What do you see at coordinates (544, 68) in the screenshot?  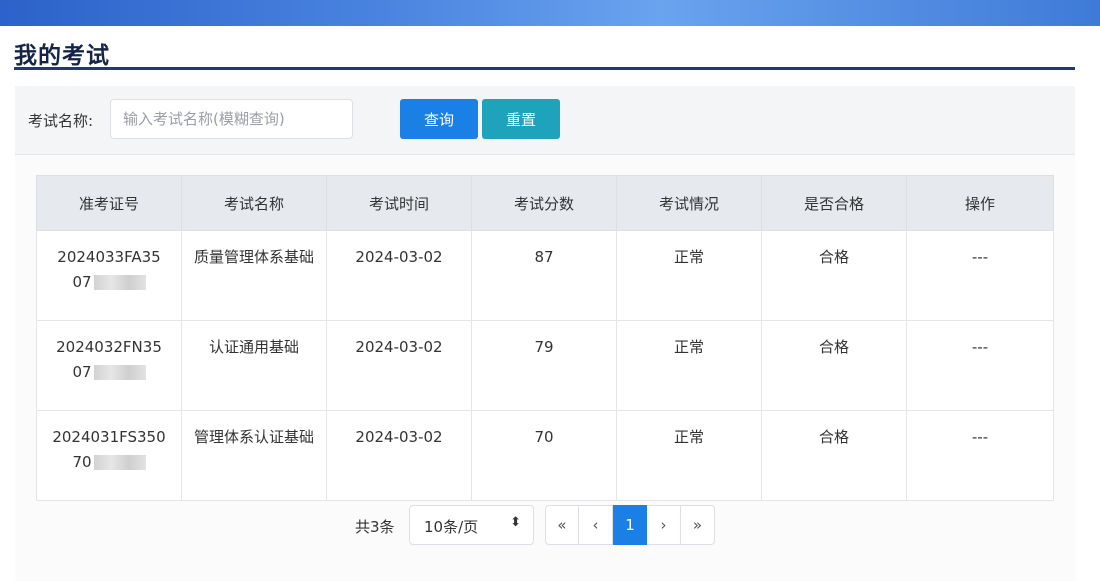 I see `title-divider` at bounding box center [544, 68].